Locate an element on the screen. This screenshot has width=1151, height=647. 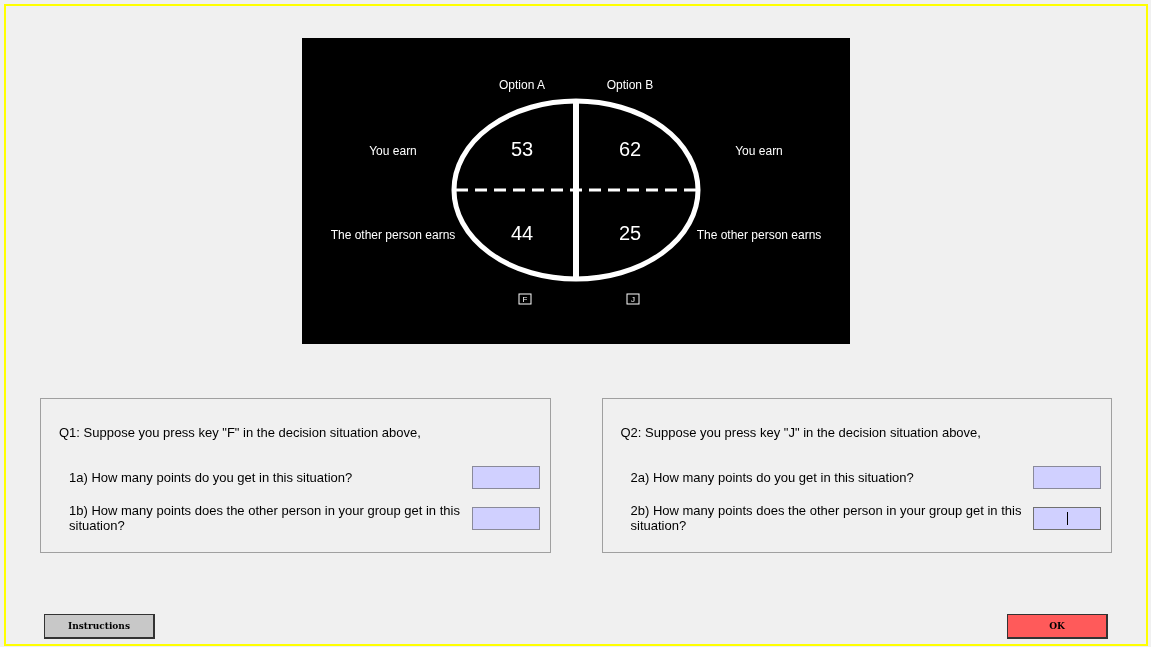
instructions-button: Instructions is located at coordinates (99, 626).